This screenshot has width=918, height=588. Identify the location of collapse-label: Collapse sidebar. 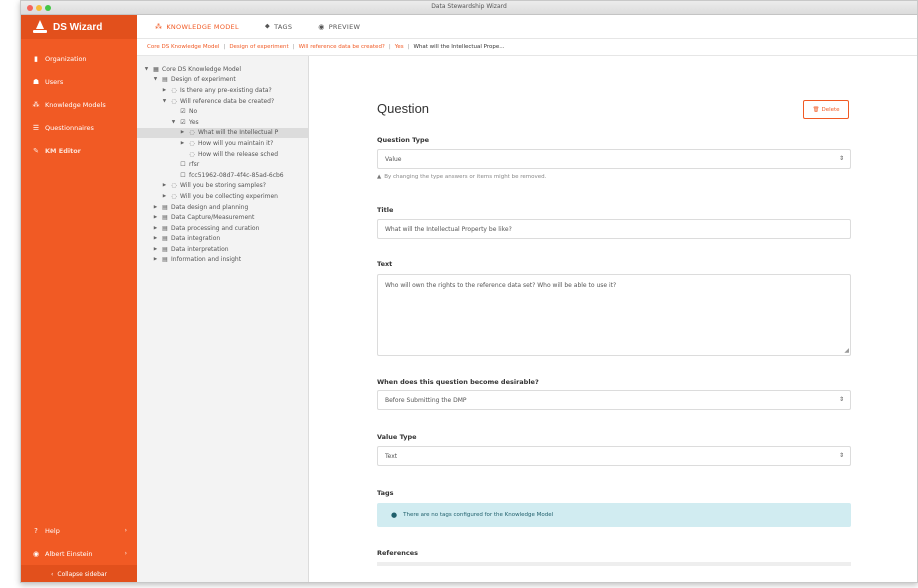
(82, 574).